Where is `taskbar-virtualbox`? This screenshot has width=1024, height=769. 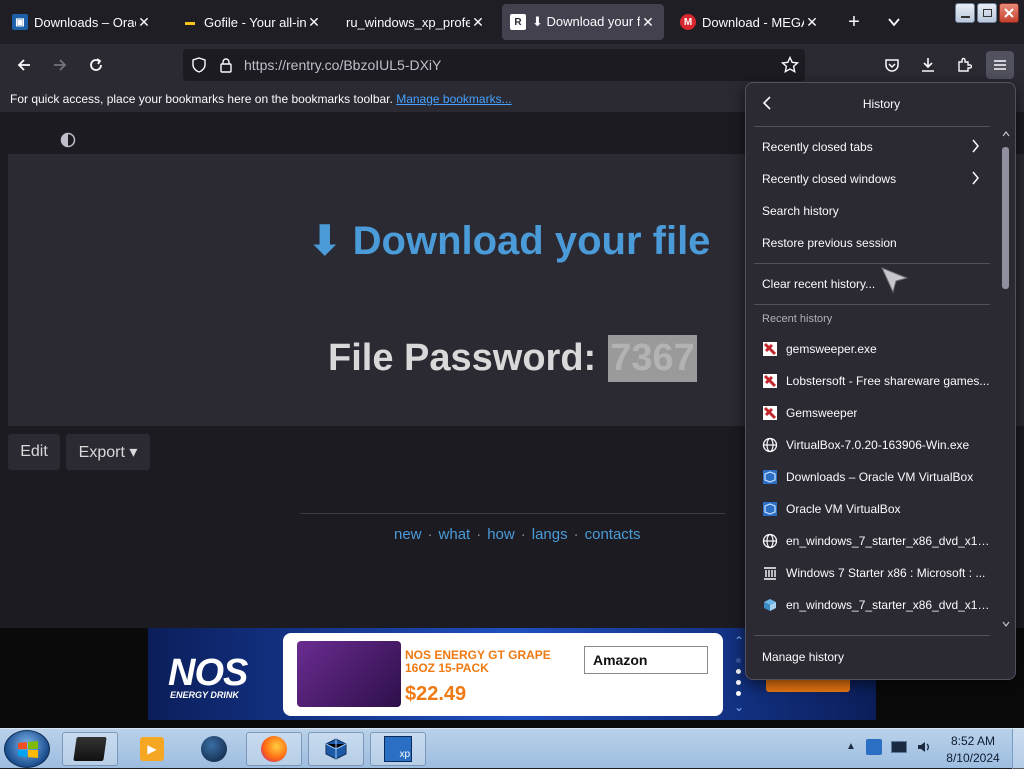
taskbar-virtualbox is located at coordinates (336, 749).